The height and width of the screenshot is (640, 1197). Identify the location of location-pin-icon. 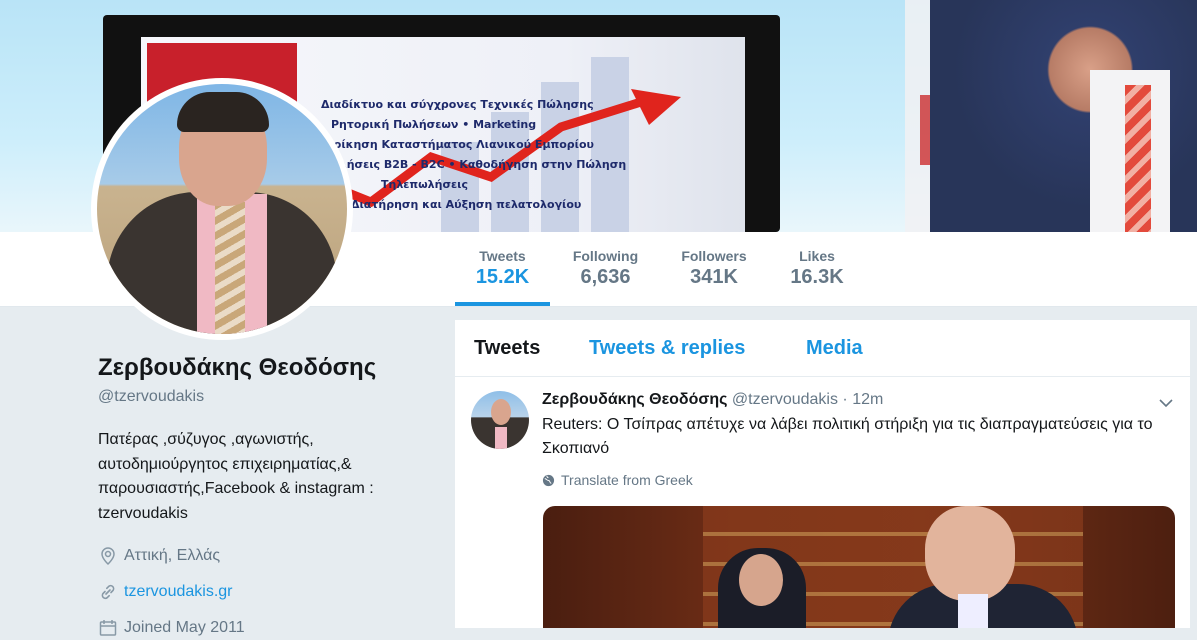
(108, 556).